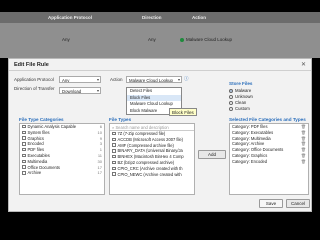  Describe the element at coordinates (62, 173) in the screenshot. I see `list-item: Archive 17` at that location.